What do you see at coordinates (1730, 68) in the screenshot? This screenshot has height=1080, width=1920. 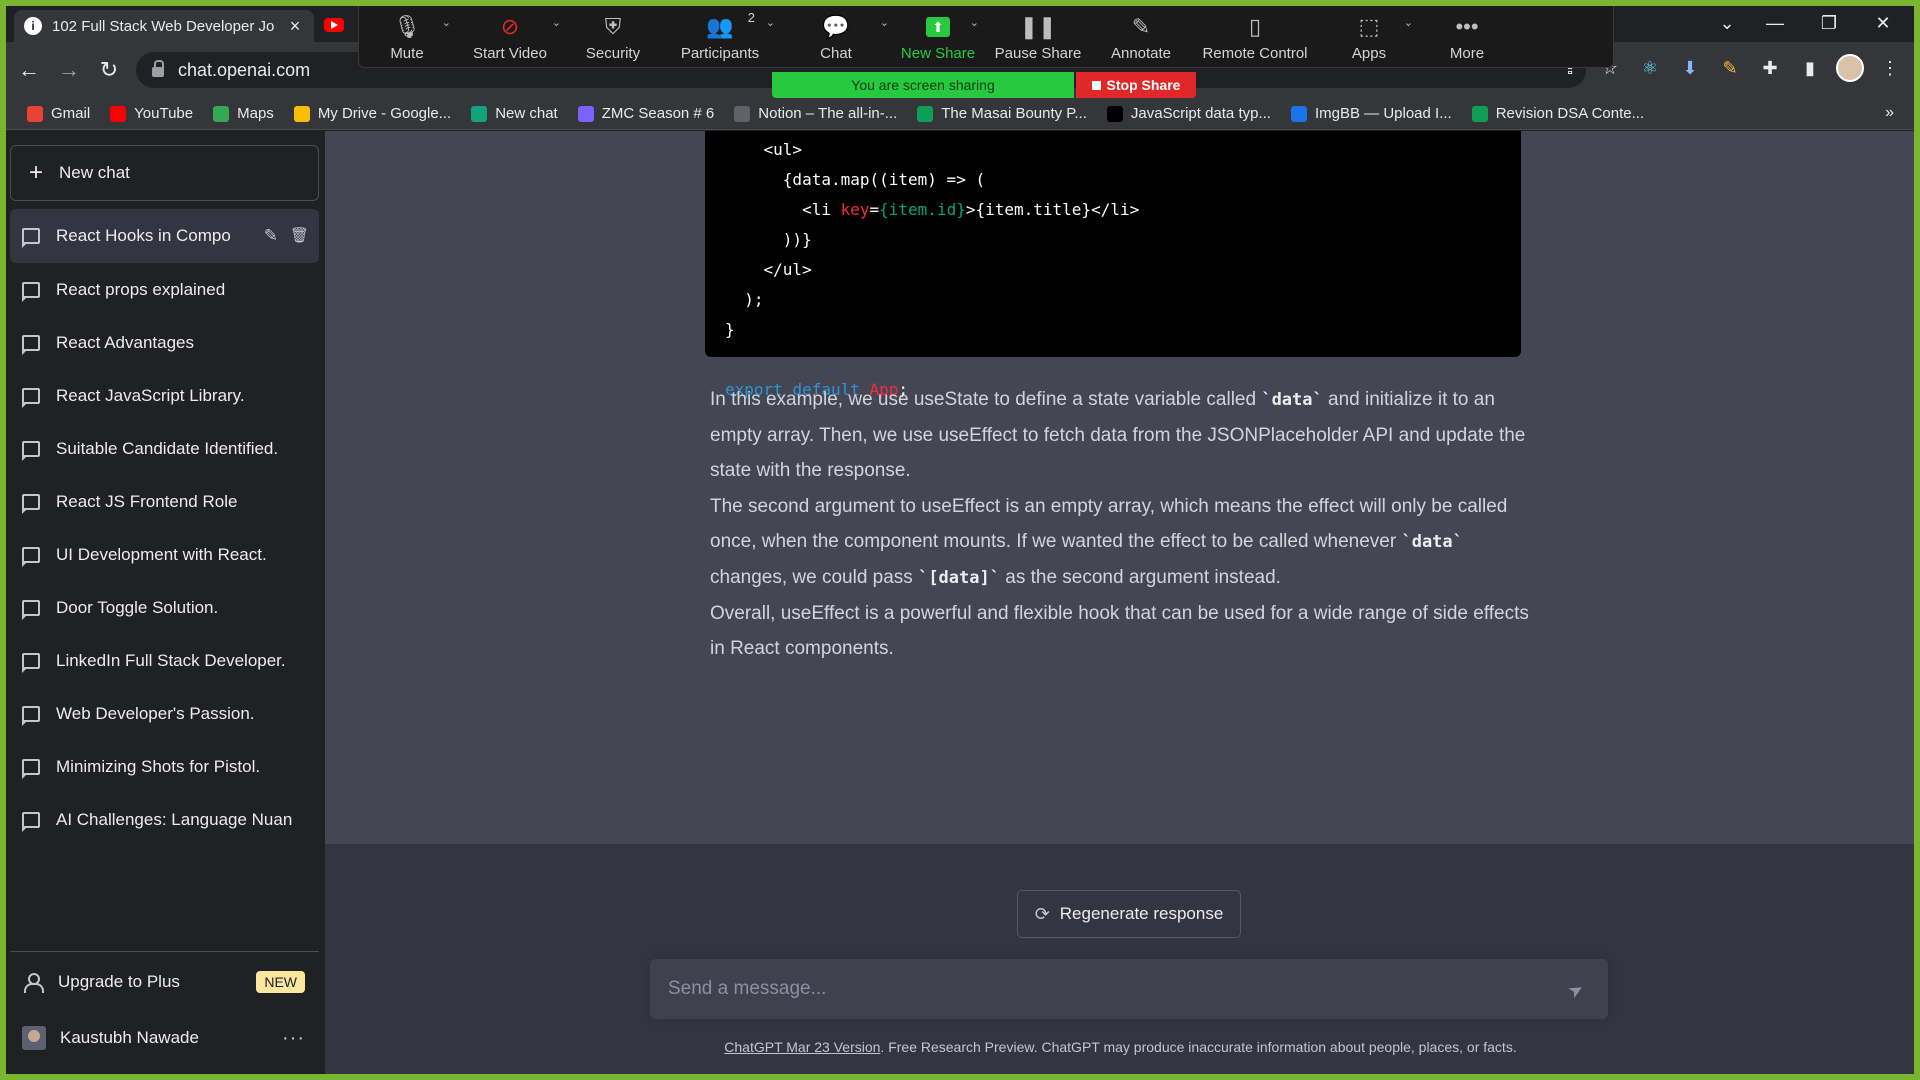 I see `color-picker-icon: ✎` at bounding box center [1730, 68].